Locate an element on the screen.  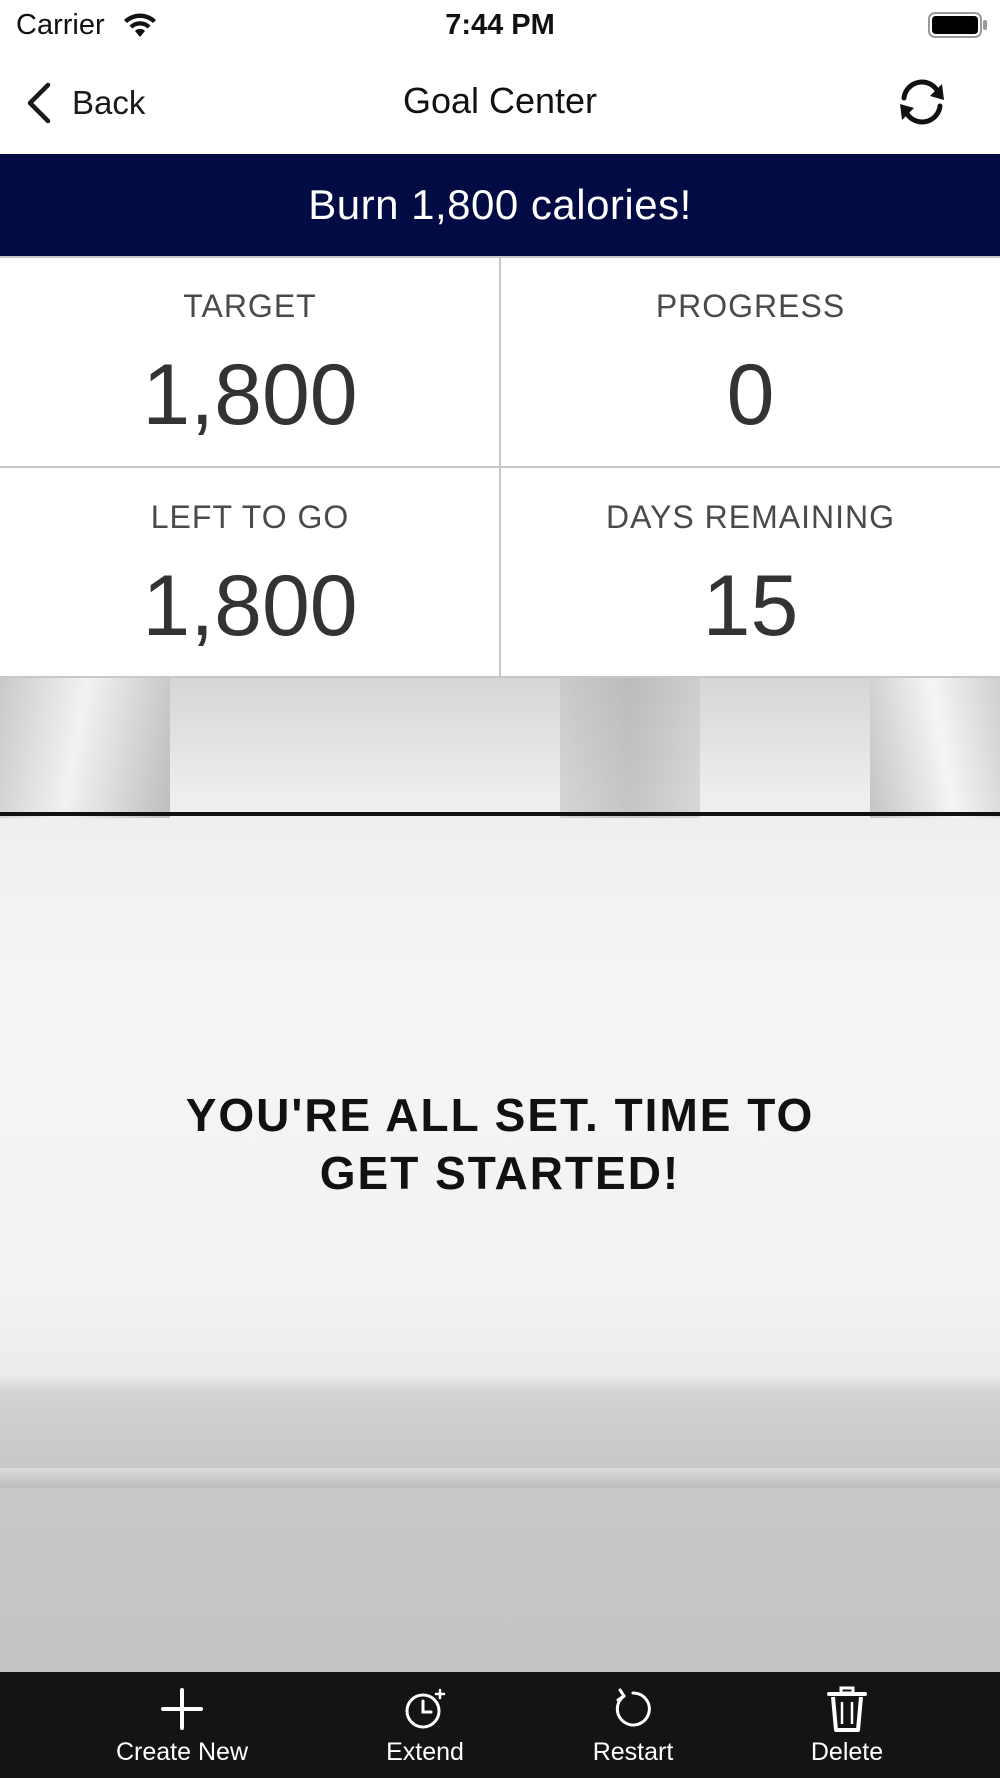
bottom-toolbar: Create New Extend Restart Delete is located at coordinates (500, 1725).